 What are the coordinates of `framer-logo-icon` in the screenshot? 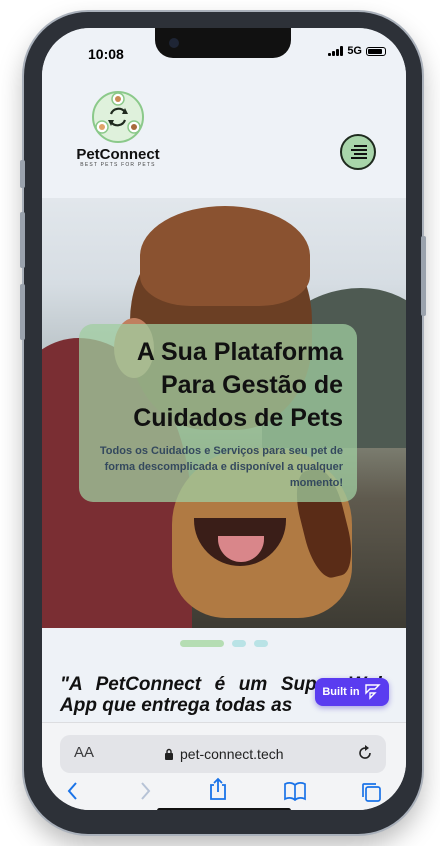 It's located at (372, 692).